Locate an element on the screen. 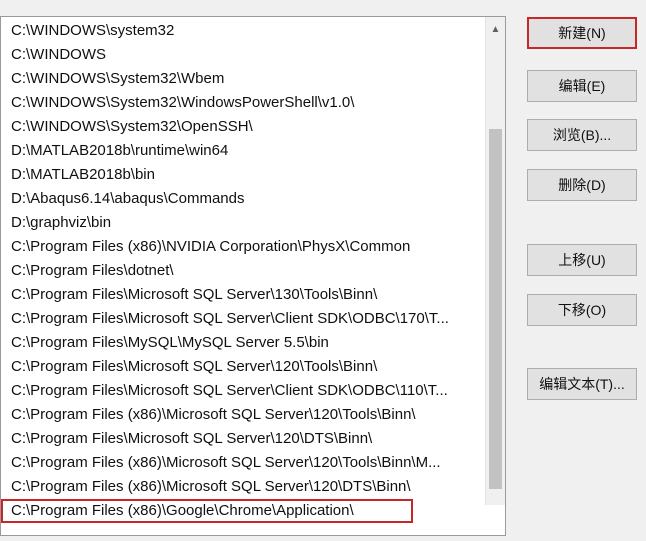 This screenshot has height=541, width=646. list-item: C:\WINDOWS\System32\OpenSSH\ is located at coordinates (243, 127).